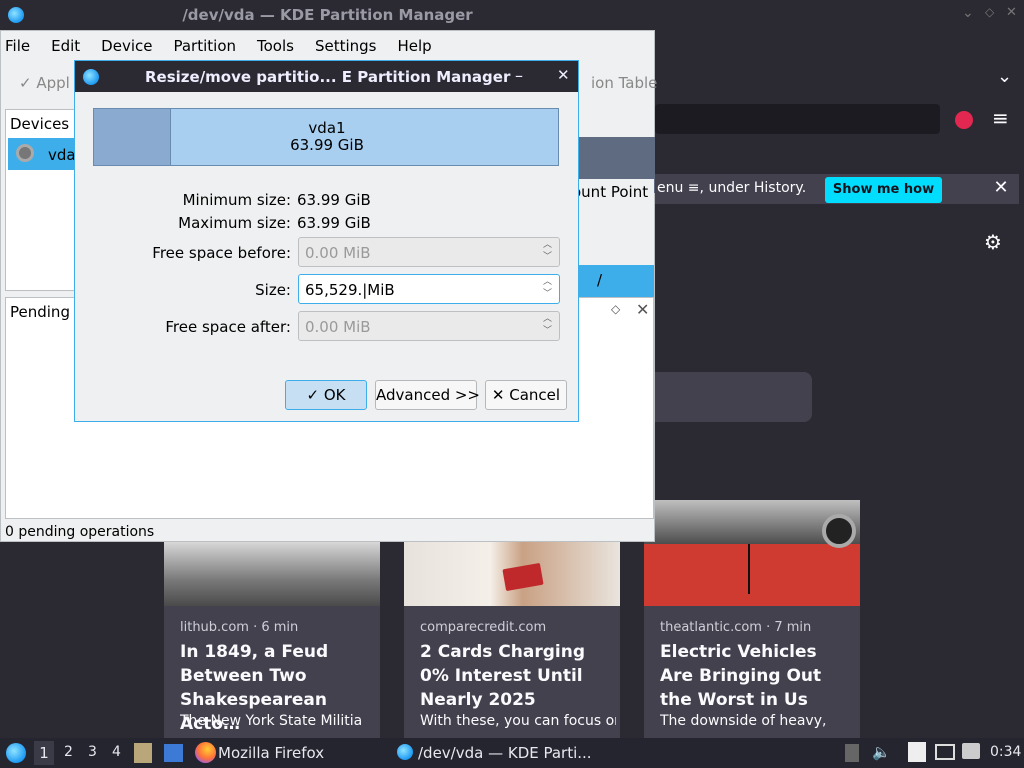  I want to click on gear-icon: ⚙, so click(993, 242).